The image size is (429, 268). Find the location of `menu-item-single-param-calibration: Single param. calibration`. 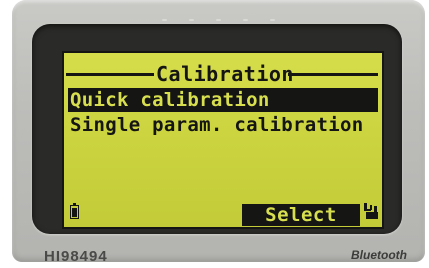

menu-item-single-param-calibration: Single param. calibration is located at coordinates (223, 125).